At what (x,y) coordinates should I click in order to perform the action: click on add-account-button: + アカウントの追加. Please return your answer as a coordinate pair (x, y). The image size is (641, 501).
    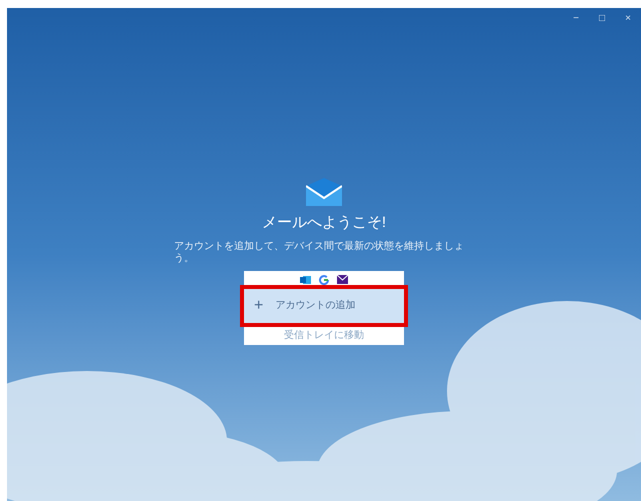
    Looking at the image, I should click on (324, 305).